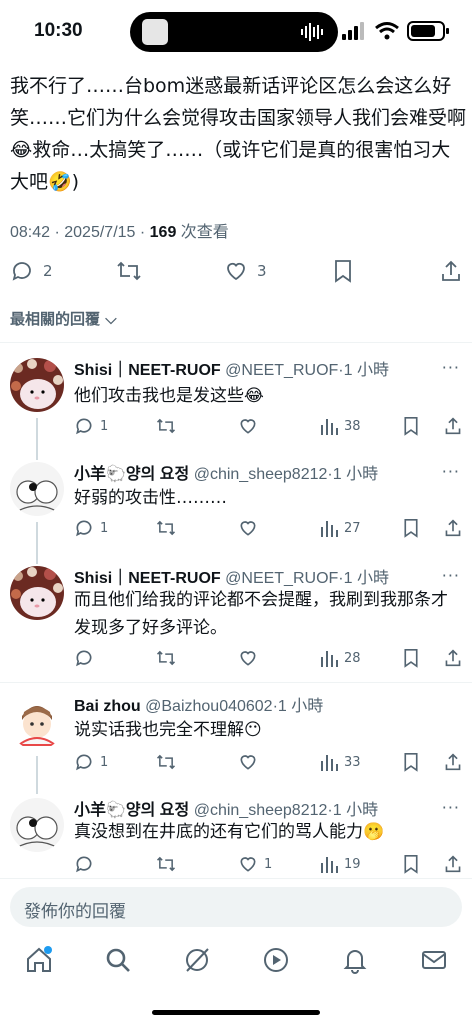 The image size is (472, 1024). Describe the element at coordinates (355, 960) in the screenshot. I see `tab-notifications` at that location.